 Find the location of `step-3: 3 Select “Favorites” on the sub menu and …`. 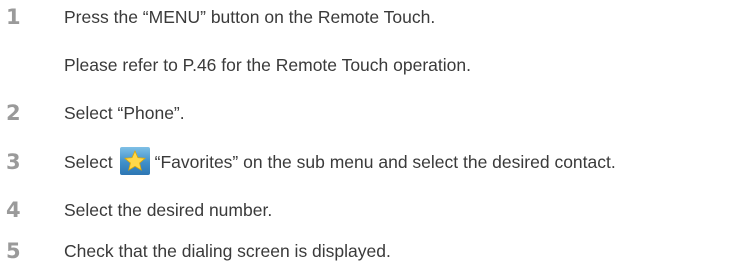

step-3: 3 Select “Favorites” on the sub menu and … is located at coordinates (373, 162).